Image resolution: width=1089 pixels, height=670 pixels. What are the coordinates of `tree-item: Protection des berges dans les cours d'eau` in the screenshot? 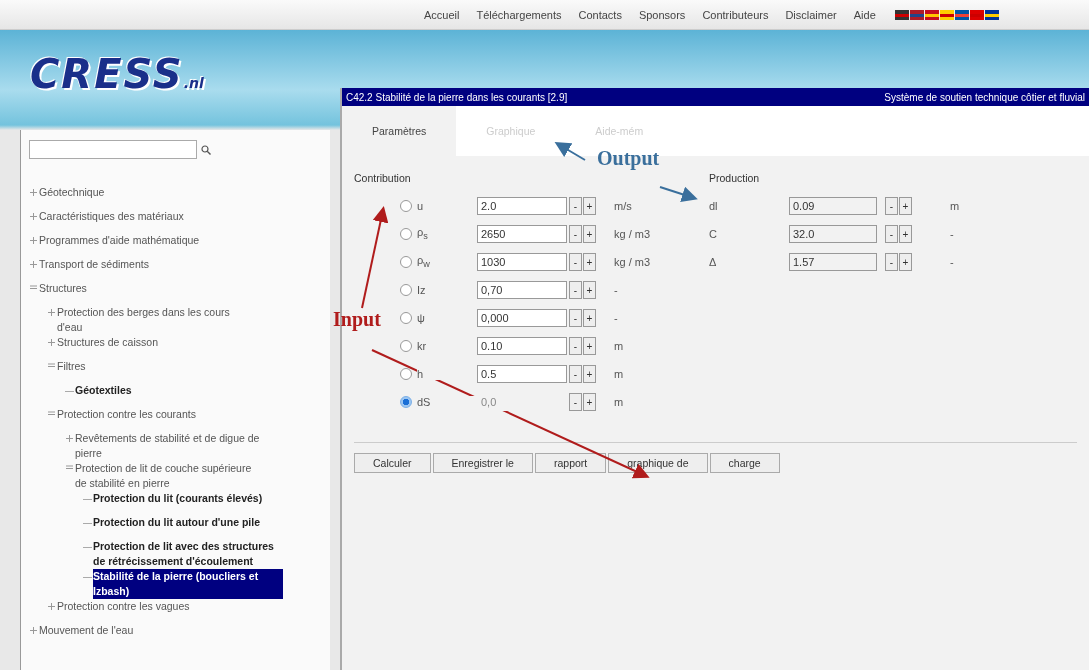 It's located at (152, 320).